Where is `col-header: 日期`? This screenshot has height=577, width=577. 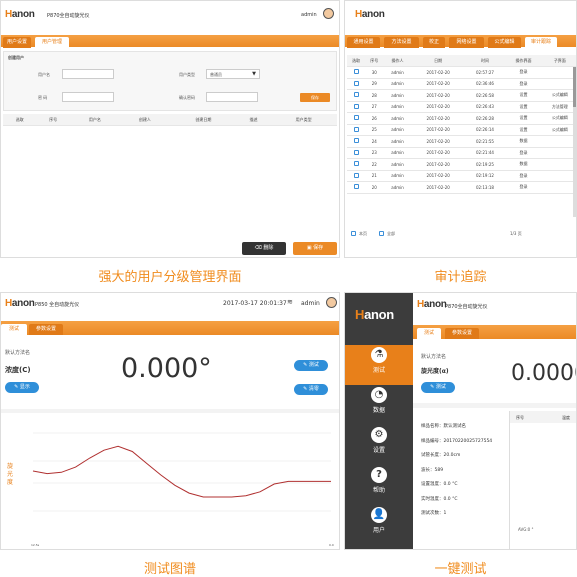 col-header: 日期 is located at coordinates (438, 61).